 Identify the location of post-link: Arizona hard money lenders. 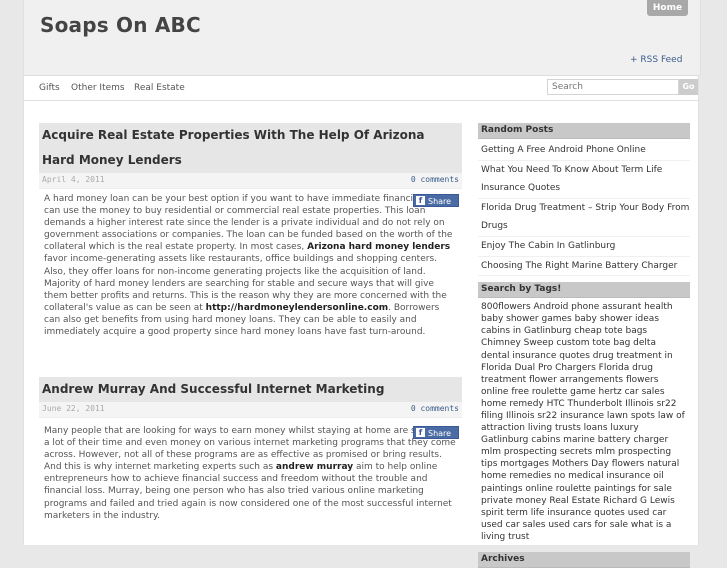
(378, 247).